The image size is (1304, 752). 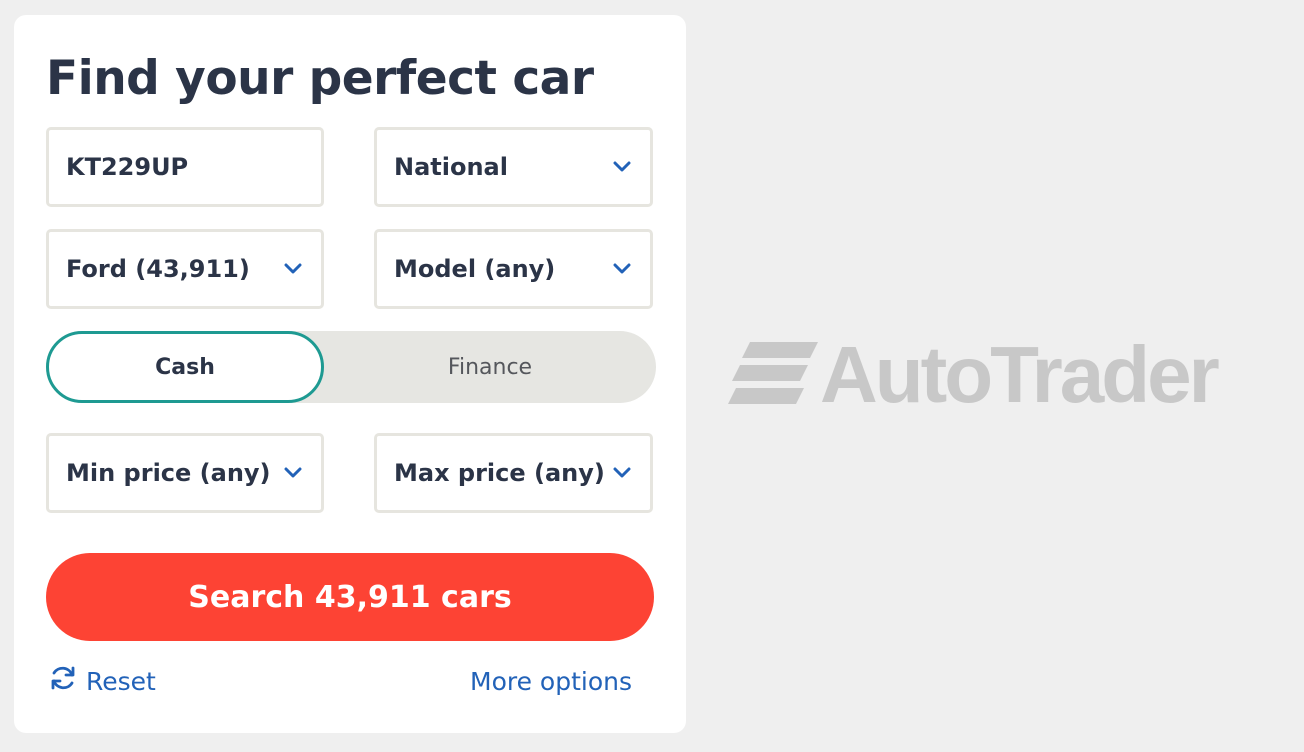 What do you see at coordinates (168, 473) in the screenshot?
I see `min-price-value: Min price (any)` at bounding box center [168, 473].